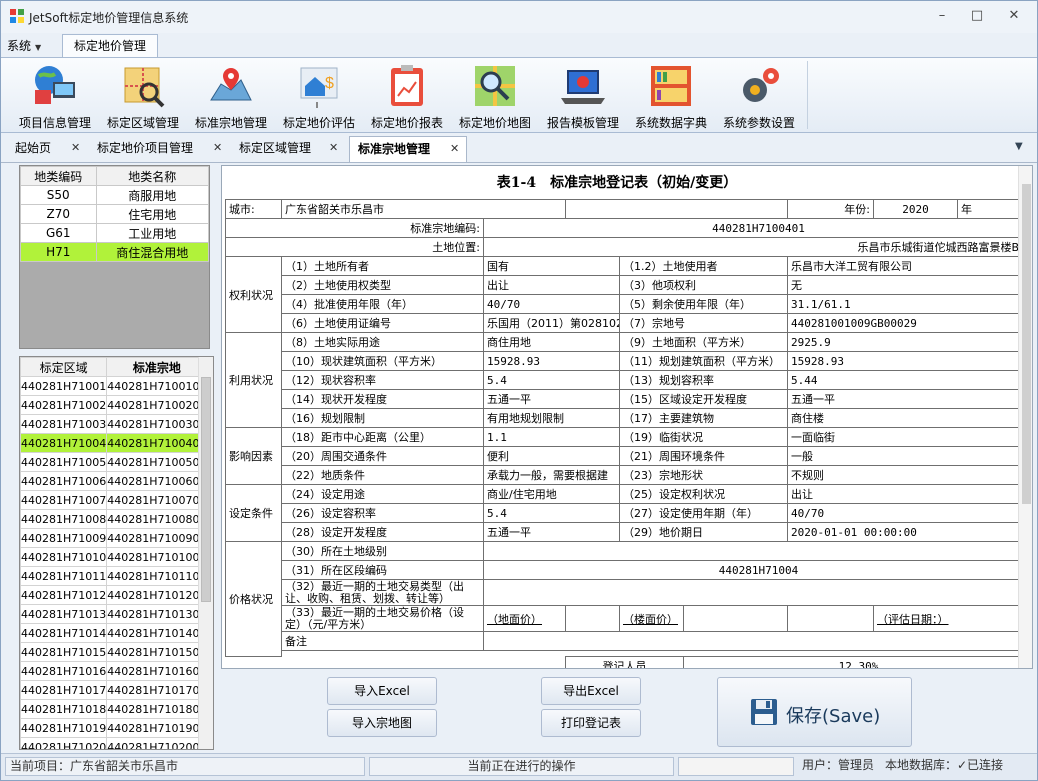 This screenshot has width=1038, height=781. I want to click on field-value: 一面临街, so click(909, 437).